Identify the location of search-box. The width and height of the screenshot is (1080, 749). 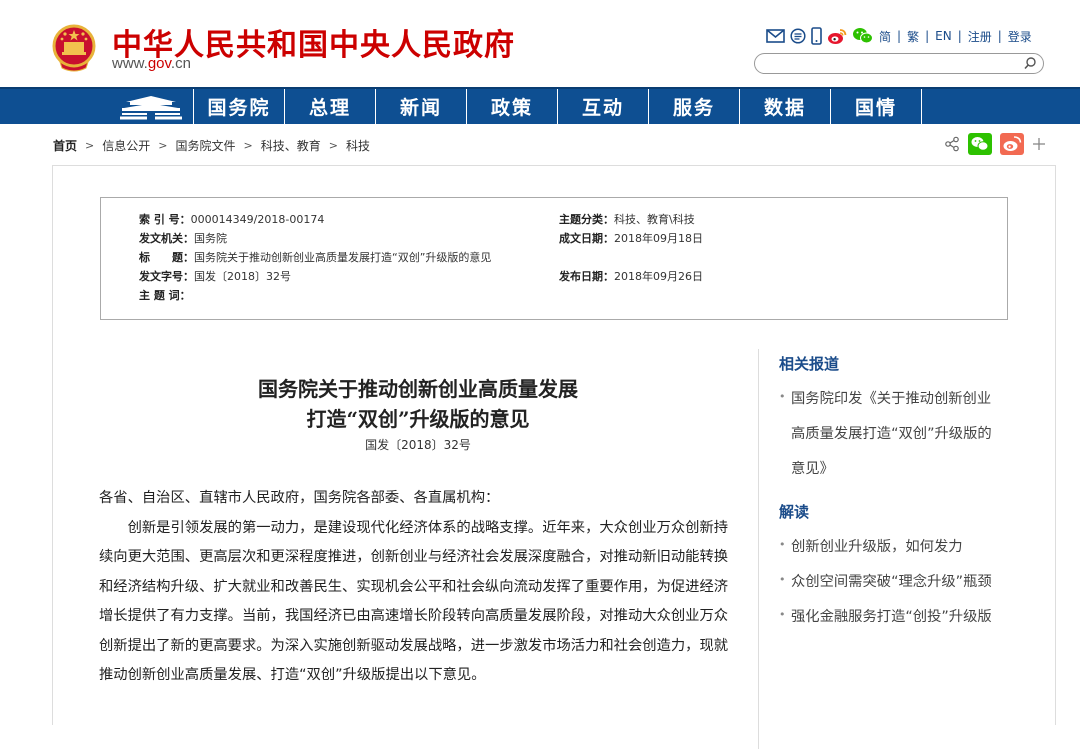
(899, 63).